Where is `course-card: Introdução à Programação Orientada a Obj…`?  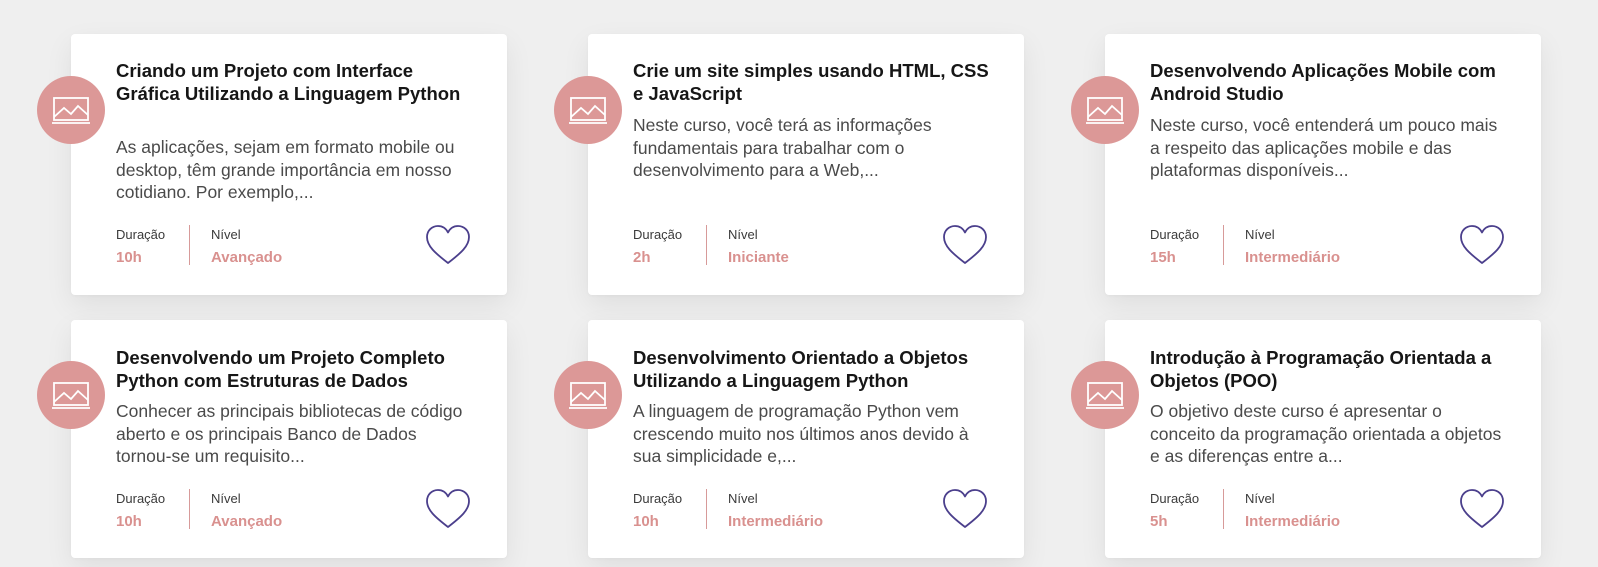 course-card: Introdução à Programação Orientada a Obj… is located at coordinates (1306, 439).